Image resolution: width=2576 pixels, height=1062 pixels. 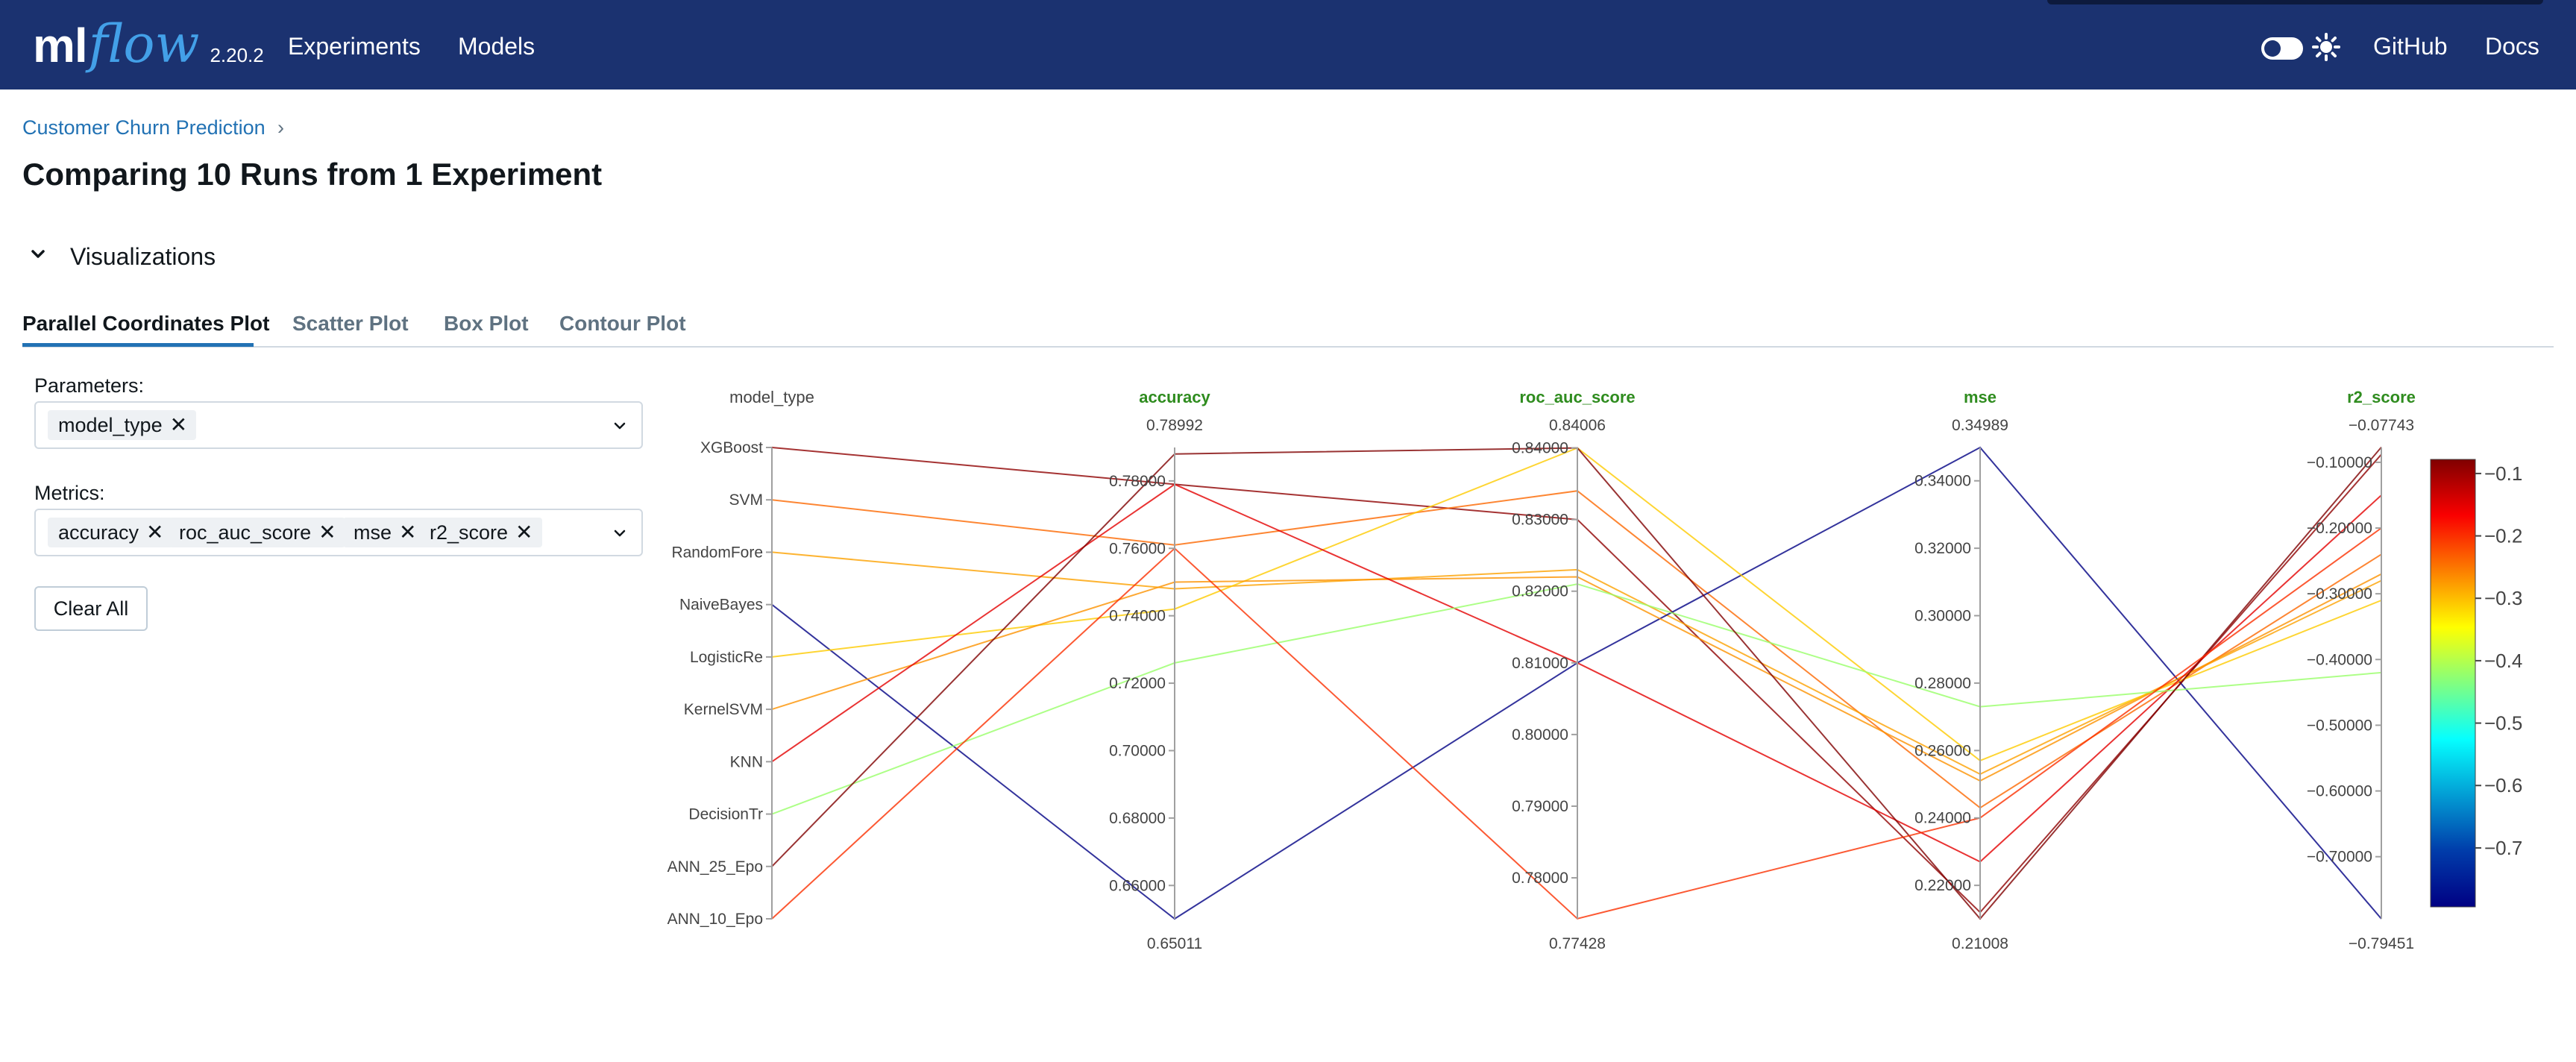 What do you see at coordinates (246, 532) in the screenshot?
I see `chip-label: roc_auc_score` at bounding box center [246, 532].